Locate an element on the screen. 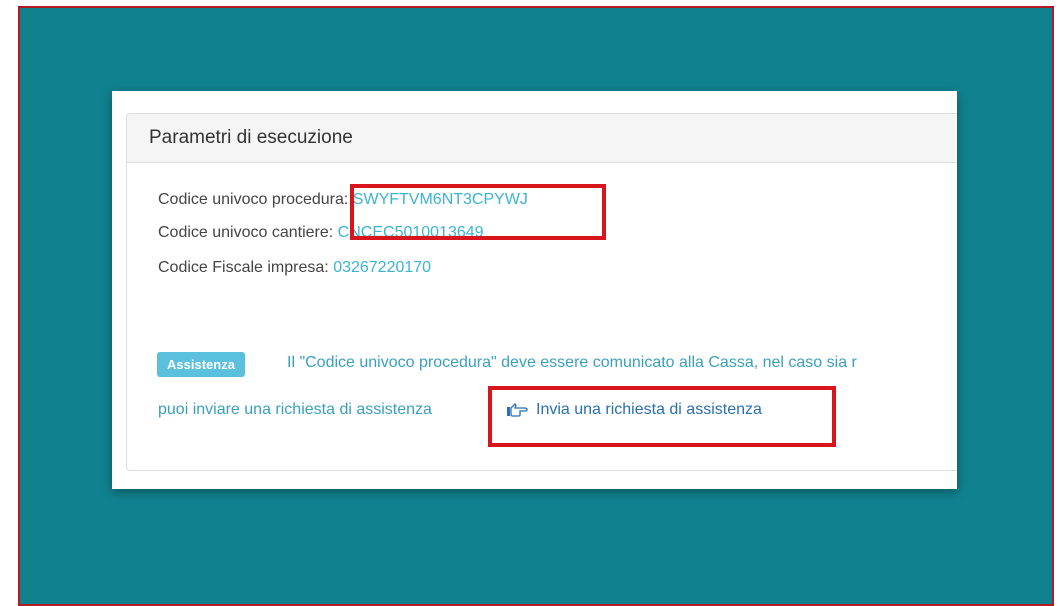 Image resolution: width=1061 pixels, height=606 pixels. param-label: Codice univoco cantiere: is located at coordinates (246, 232).